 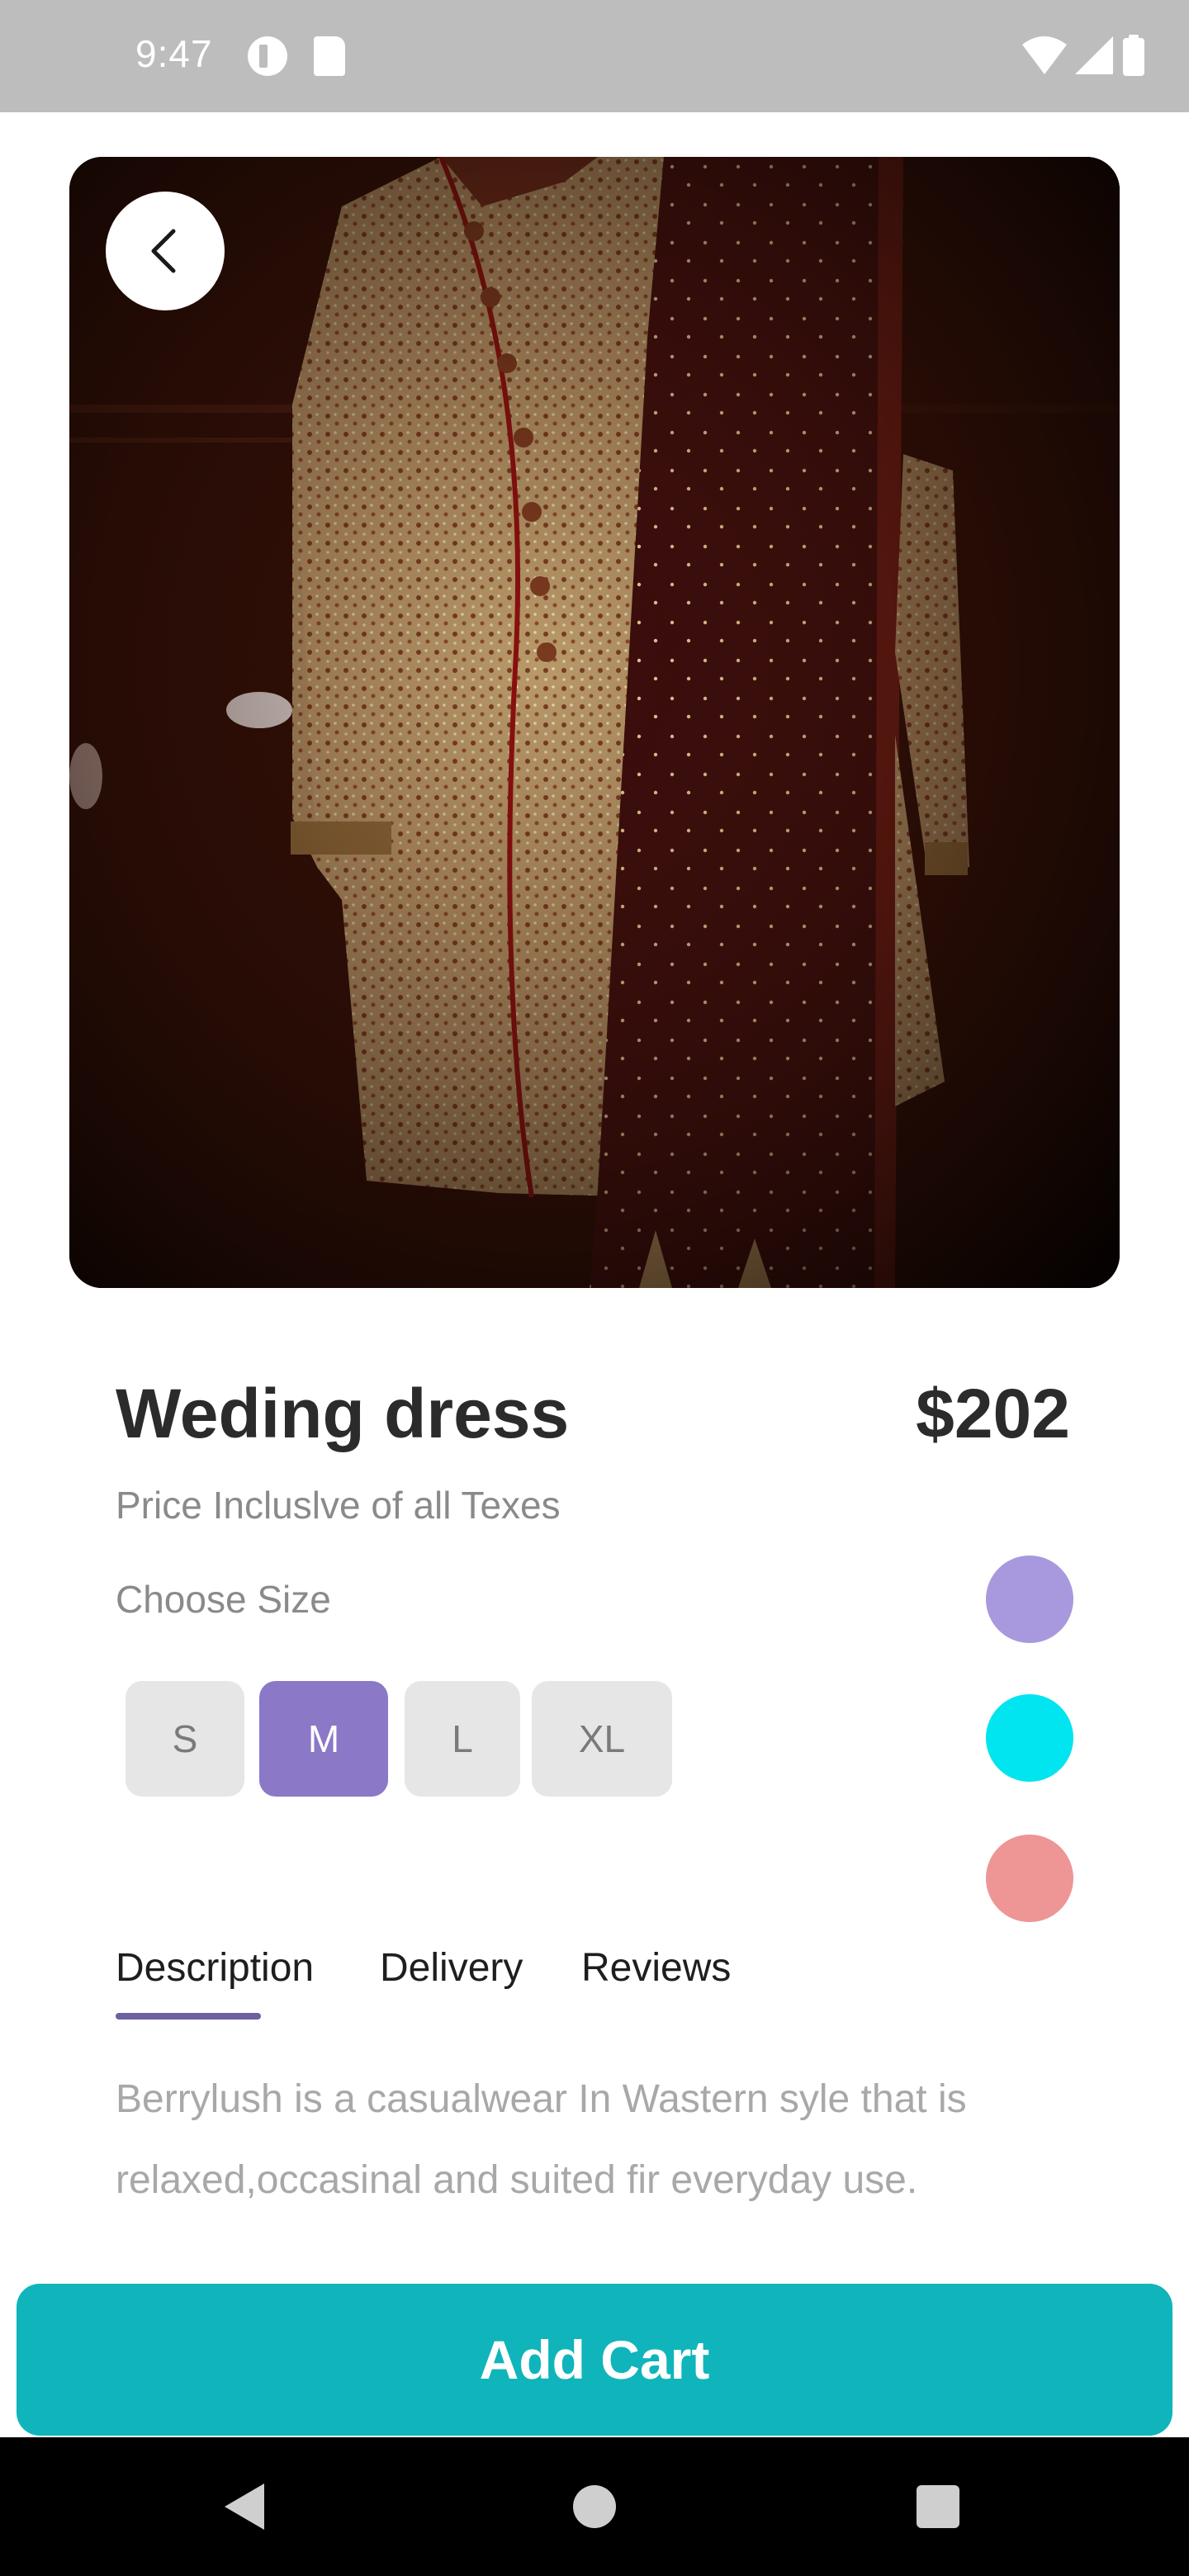 What do you see at coordinates (244, 2507) in the screenshot?
I see `back-icon` at bounding box center [244, 2507].